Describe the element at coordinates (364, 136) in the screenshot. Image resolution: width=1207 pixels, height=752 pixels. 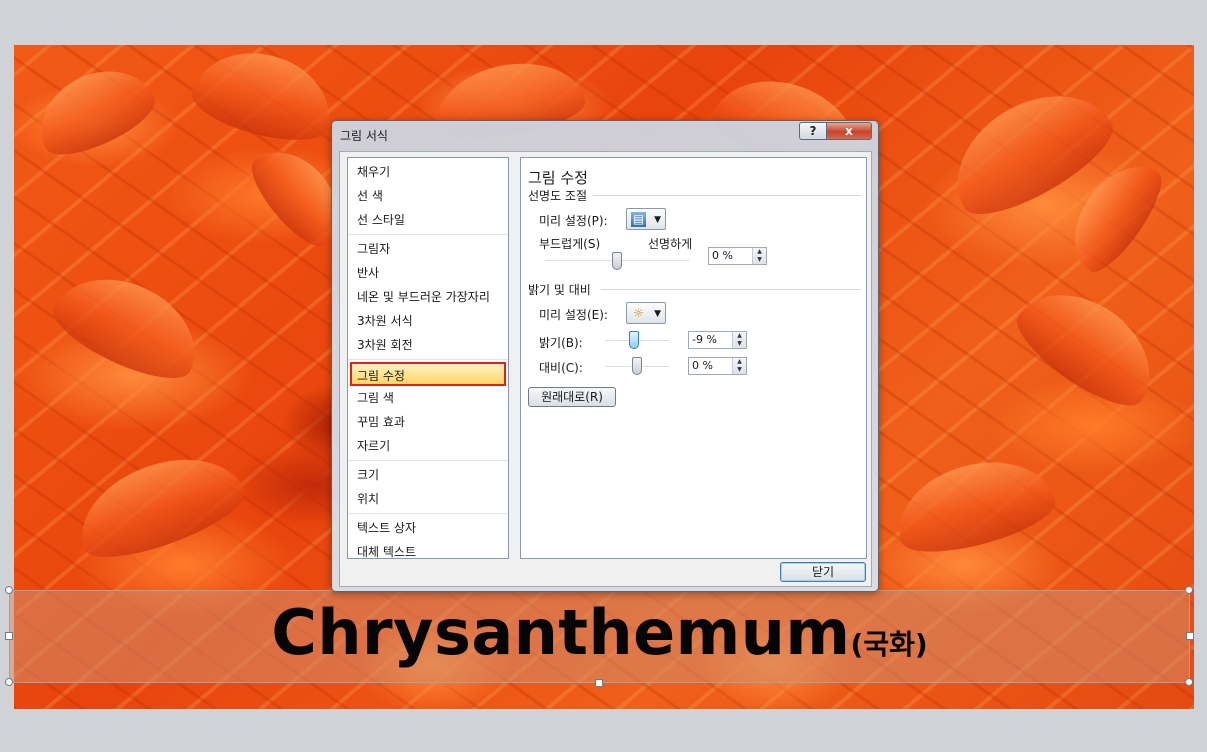
I see `dialog-title: 그림 서식` at that location.